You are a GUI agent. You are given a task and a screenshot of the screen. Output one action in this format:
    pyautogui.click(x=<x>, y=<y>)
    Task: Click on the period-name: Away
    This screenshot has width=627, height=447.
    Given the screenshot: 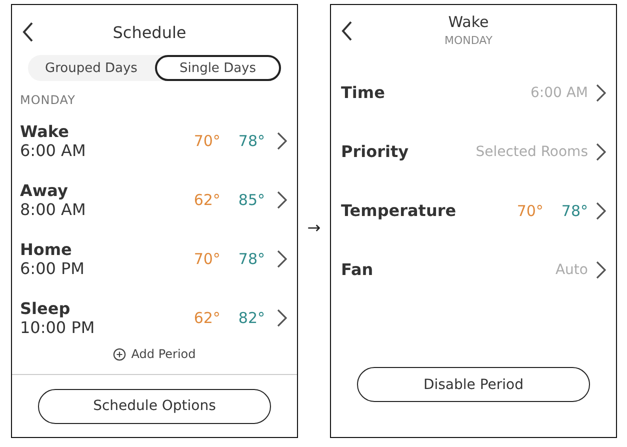 What is the action you would take?
    pyautogui.click(x=107, y=190)
    